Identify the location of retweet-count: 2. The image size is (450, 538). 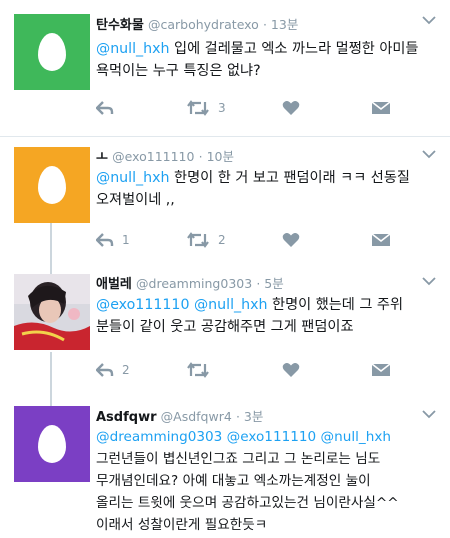
(222, 240).